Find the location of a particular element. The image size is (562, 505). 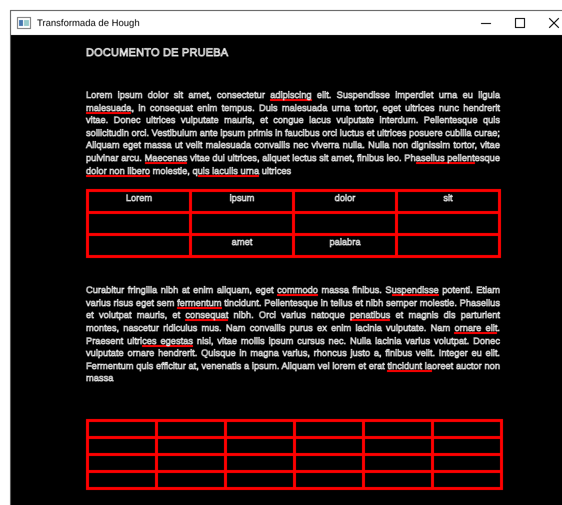

maximize-icon is located at coordinates (520, 23).